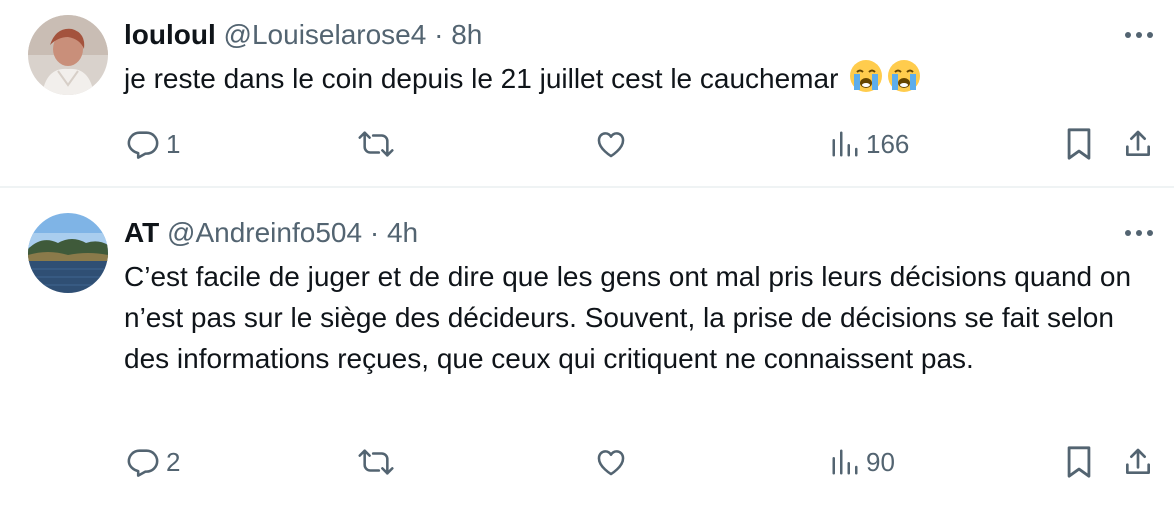 The width and height of the screenshot is (1174, 506). What do you see at coordinates (619, 35) in the screenshot?
I see `tweet-header: louloul @Louiselarose4 · 8h` at bounding box center [619, 35].